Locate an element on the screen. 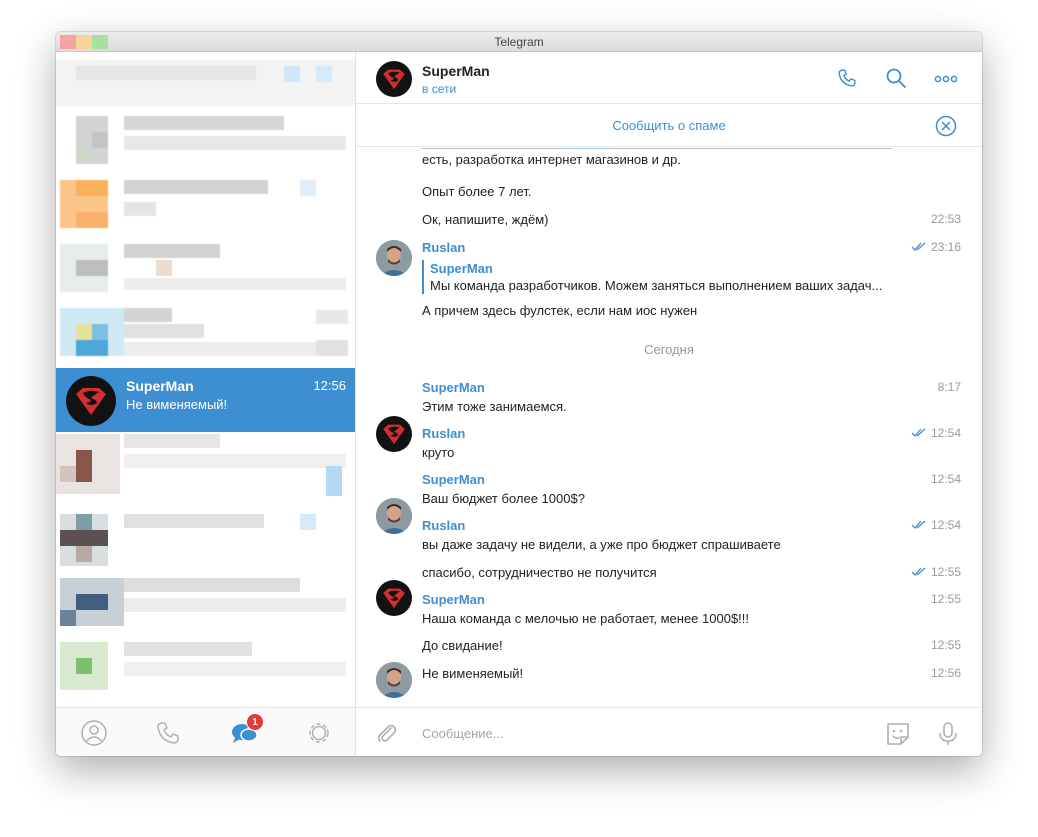  header-avatar is located at coordinates (394, 79).